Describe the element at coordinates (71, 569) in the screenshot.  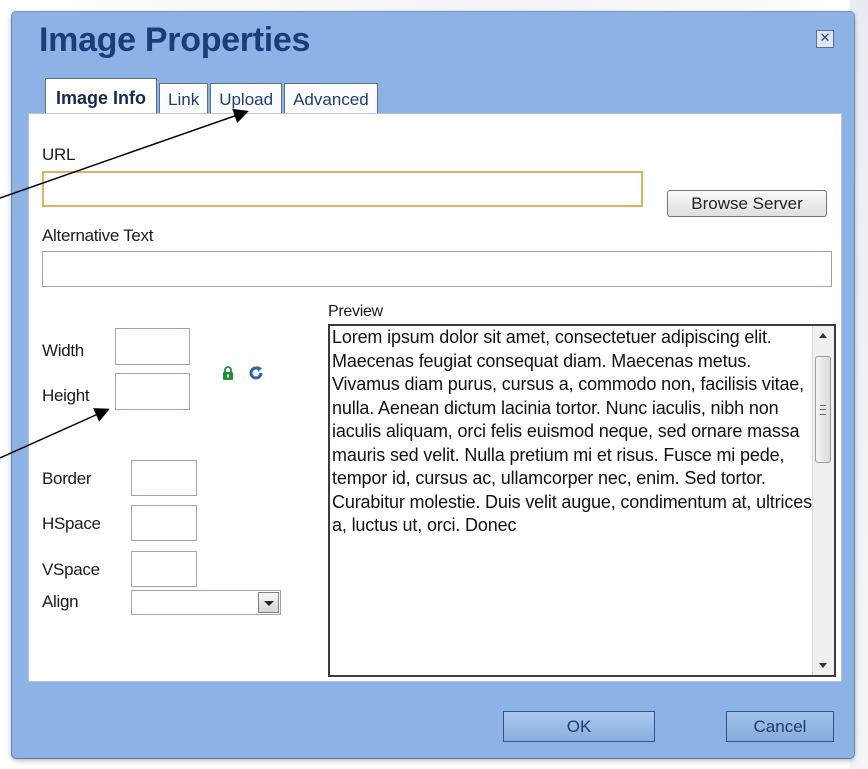
I see `vspace-label: VSpace` at that location.